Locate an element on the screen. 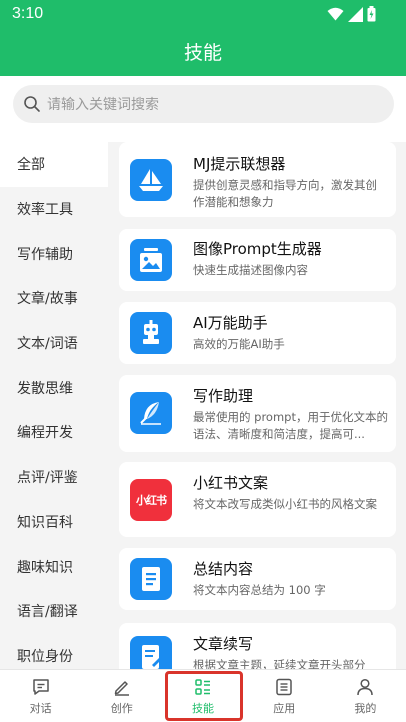 This screenshot has width=406, height=722. category-item-translation: 语言/翻译 is located at coordinates (54, 611).